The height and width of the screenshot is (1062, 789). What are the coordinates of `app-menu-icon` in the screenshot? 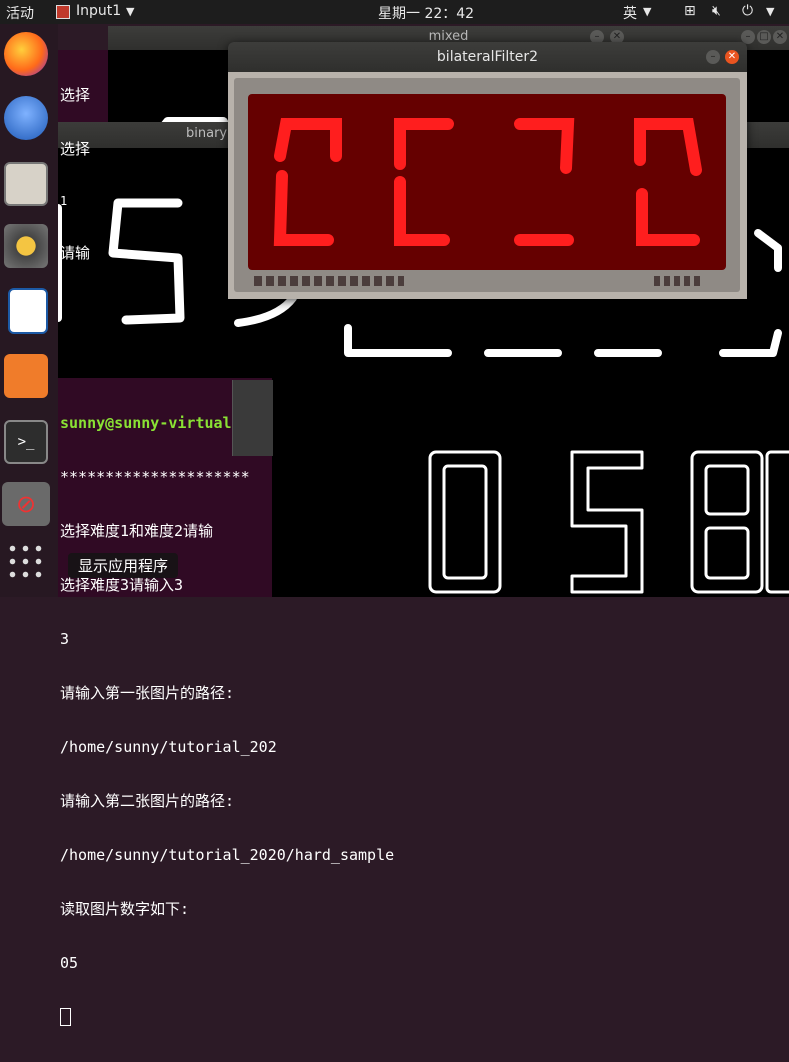 It's located at (63, 12).